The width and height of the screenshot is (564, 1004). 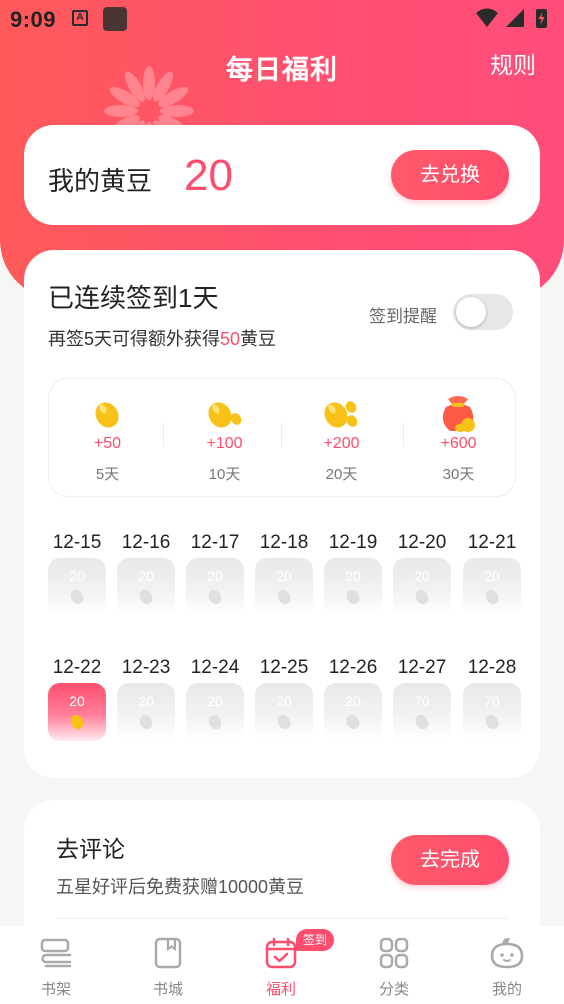 What do you see at coordinates (224, 474) in the screenshot?
I see `milestone-days: 10天` at bounding box center [224, 474].